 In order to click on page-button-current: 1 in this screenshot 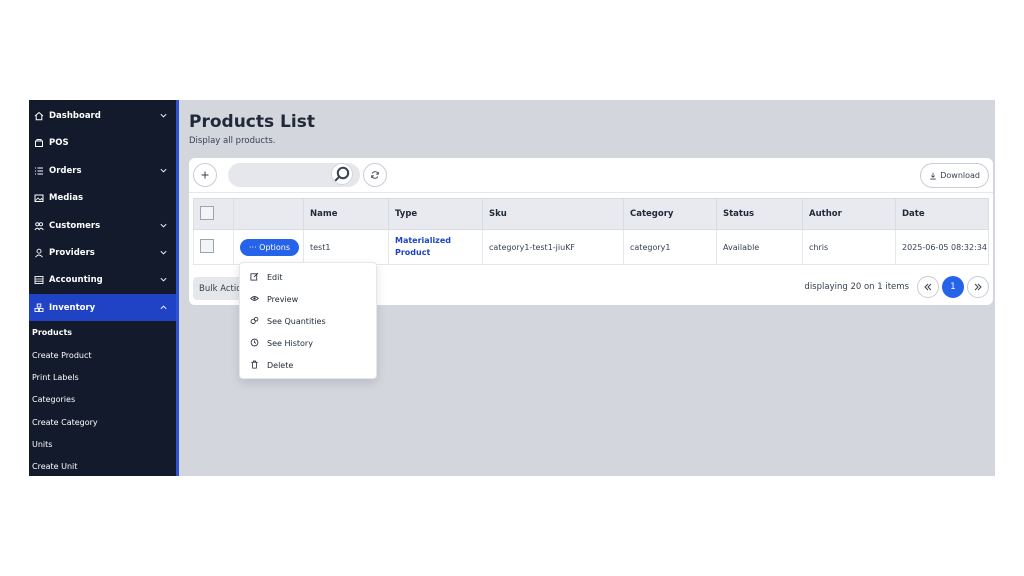, I will do `click(953, 287)`.